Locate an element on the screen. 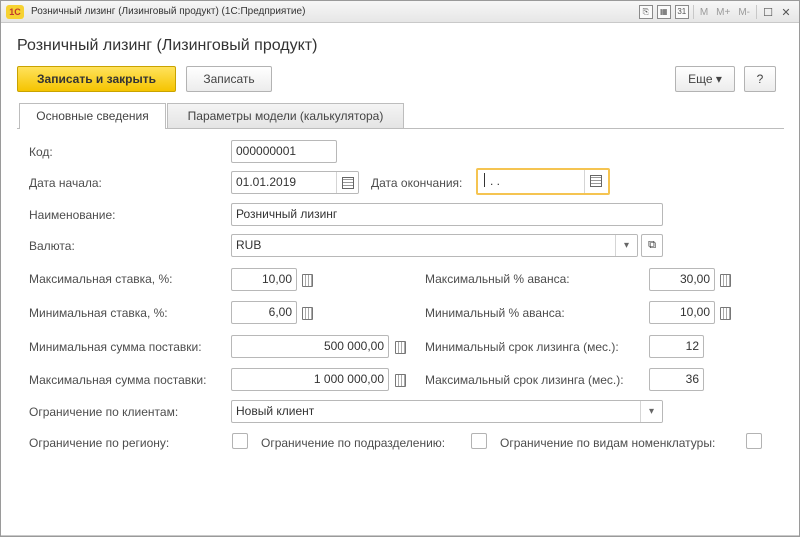 This screenshot has width=800, height=537. tab-main-info: Основные сведения is located at coordinates (92, 116).